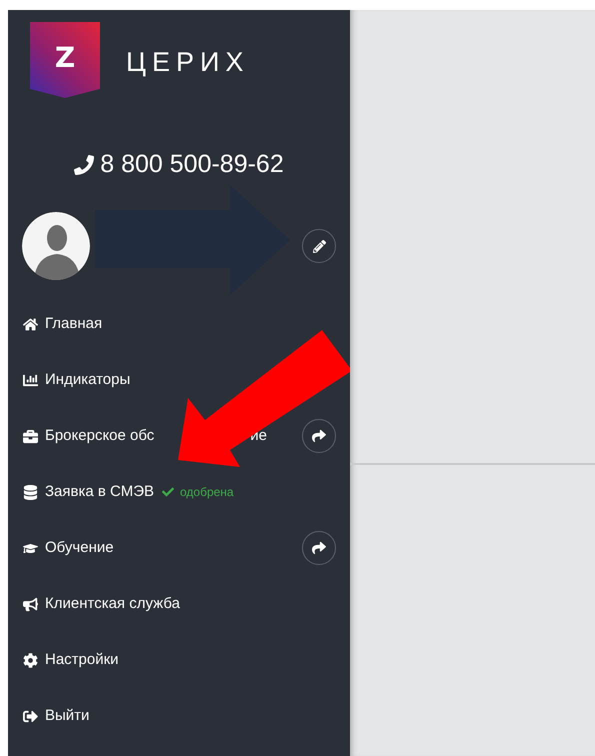  I want to click on logo-mark: Z, so click(65, 60).